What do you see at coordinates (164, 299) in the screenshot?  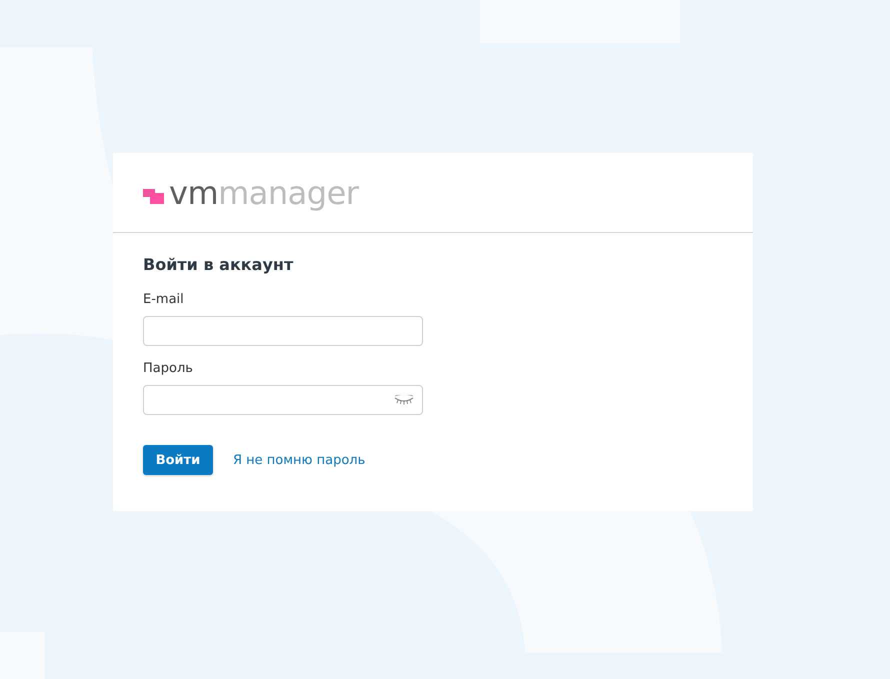 I see `field-label: E-mail` at bounding box center [164, 299].